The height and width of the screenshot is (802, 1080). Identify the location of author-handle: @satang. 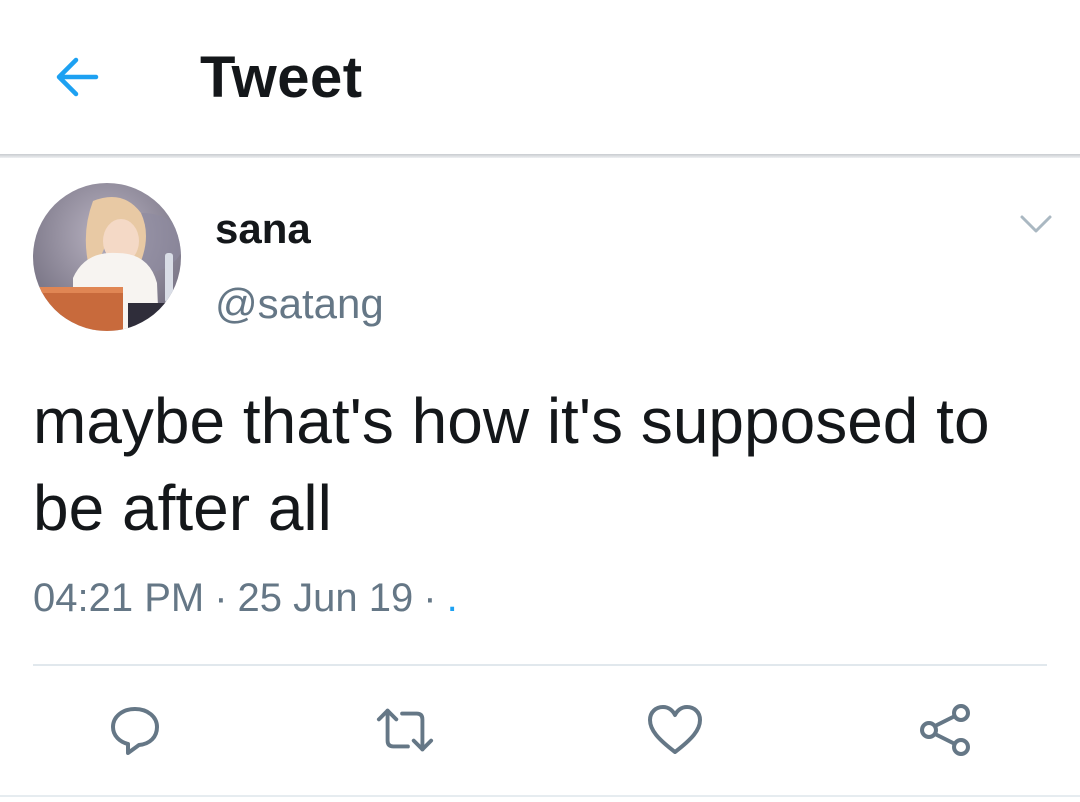
(299, 304).